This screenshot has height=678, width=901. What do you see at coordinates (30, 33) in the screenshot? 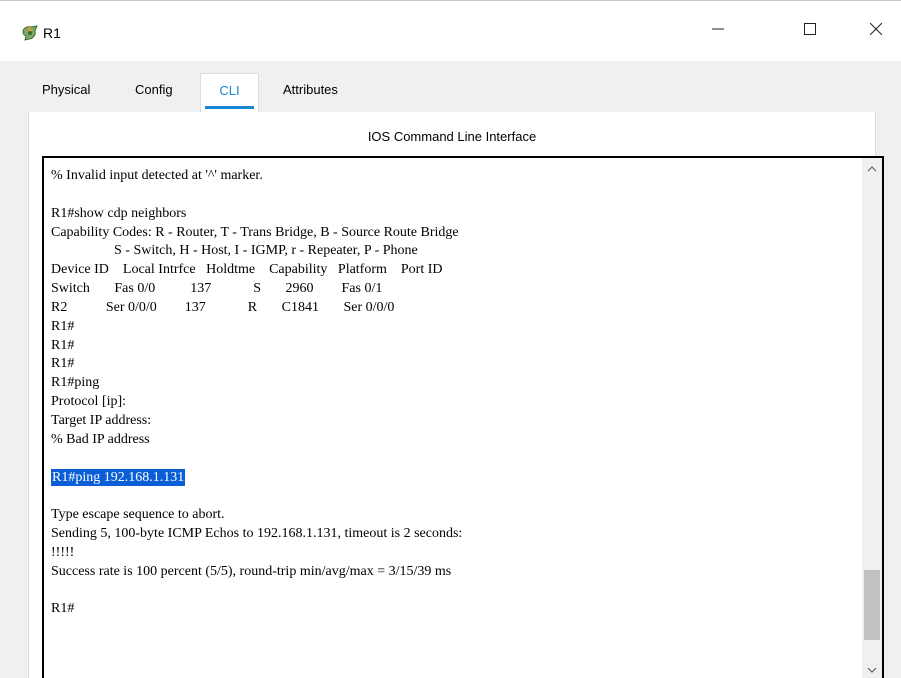
I see `router-icon` at bounding box center [30, 33].